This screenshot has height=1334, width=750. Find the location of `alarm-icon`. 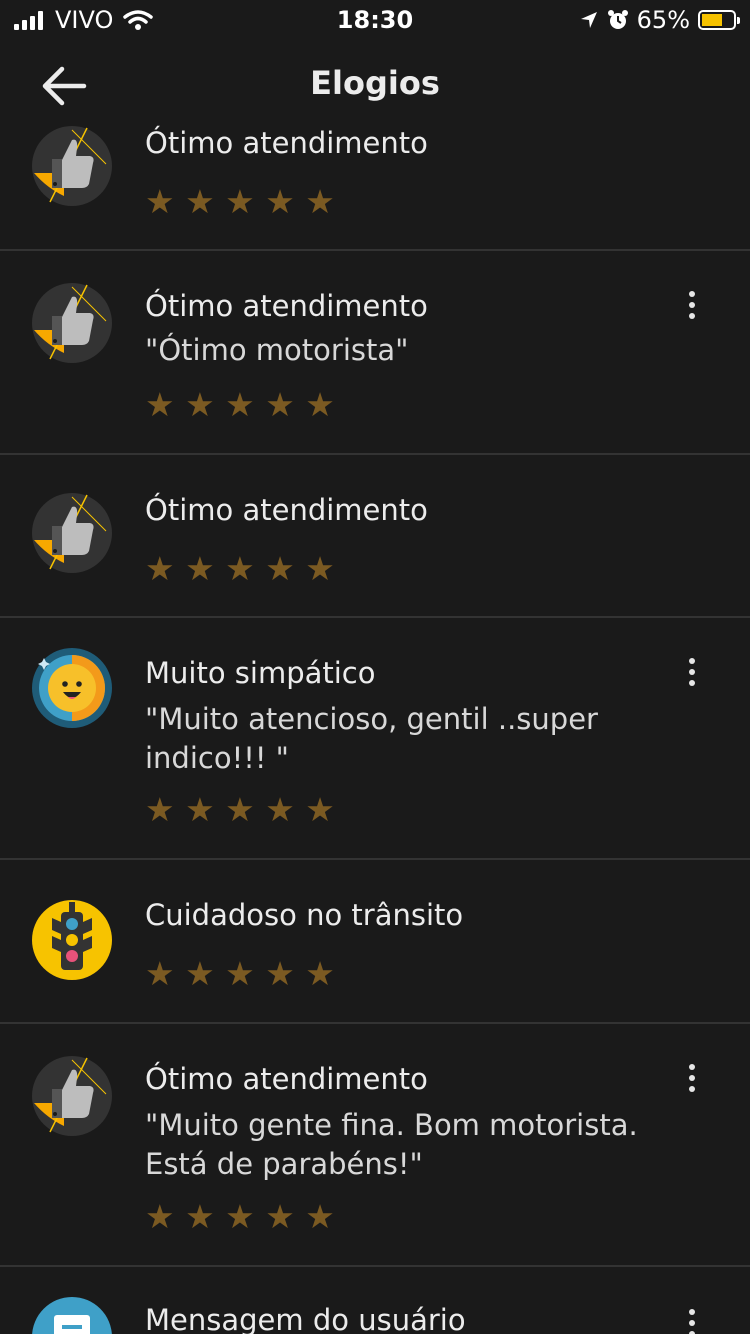

alarm-icon is located at coordinates (617, 19).